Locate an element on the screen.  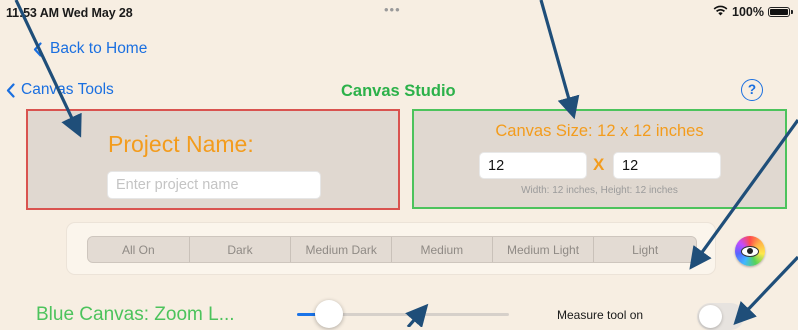
segment-light: Light is located at coordinates (645, 249).